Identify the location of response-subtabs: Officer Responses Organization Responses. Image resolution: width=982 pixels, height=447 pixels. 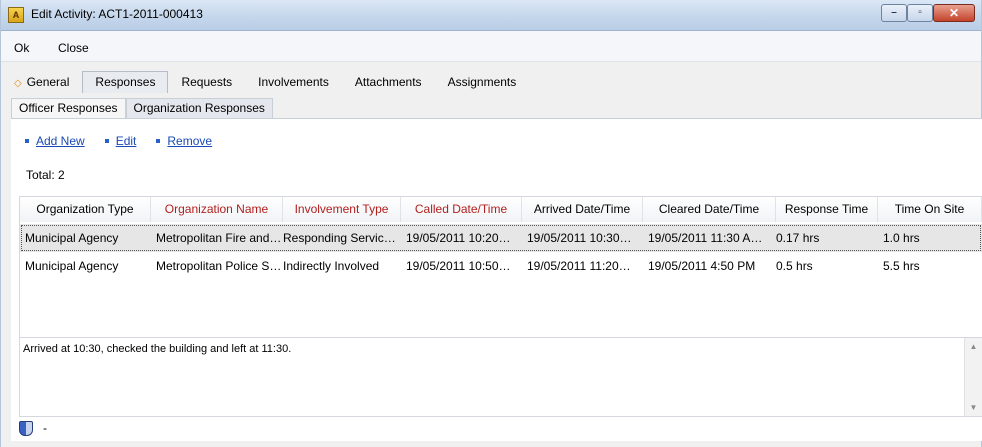
(142, 108).